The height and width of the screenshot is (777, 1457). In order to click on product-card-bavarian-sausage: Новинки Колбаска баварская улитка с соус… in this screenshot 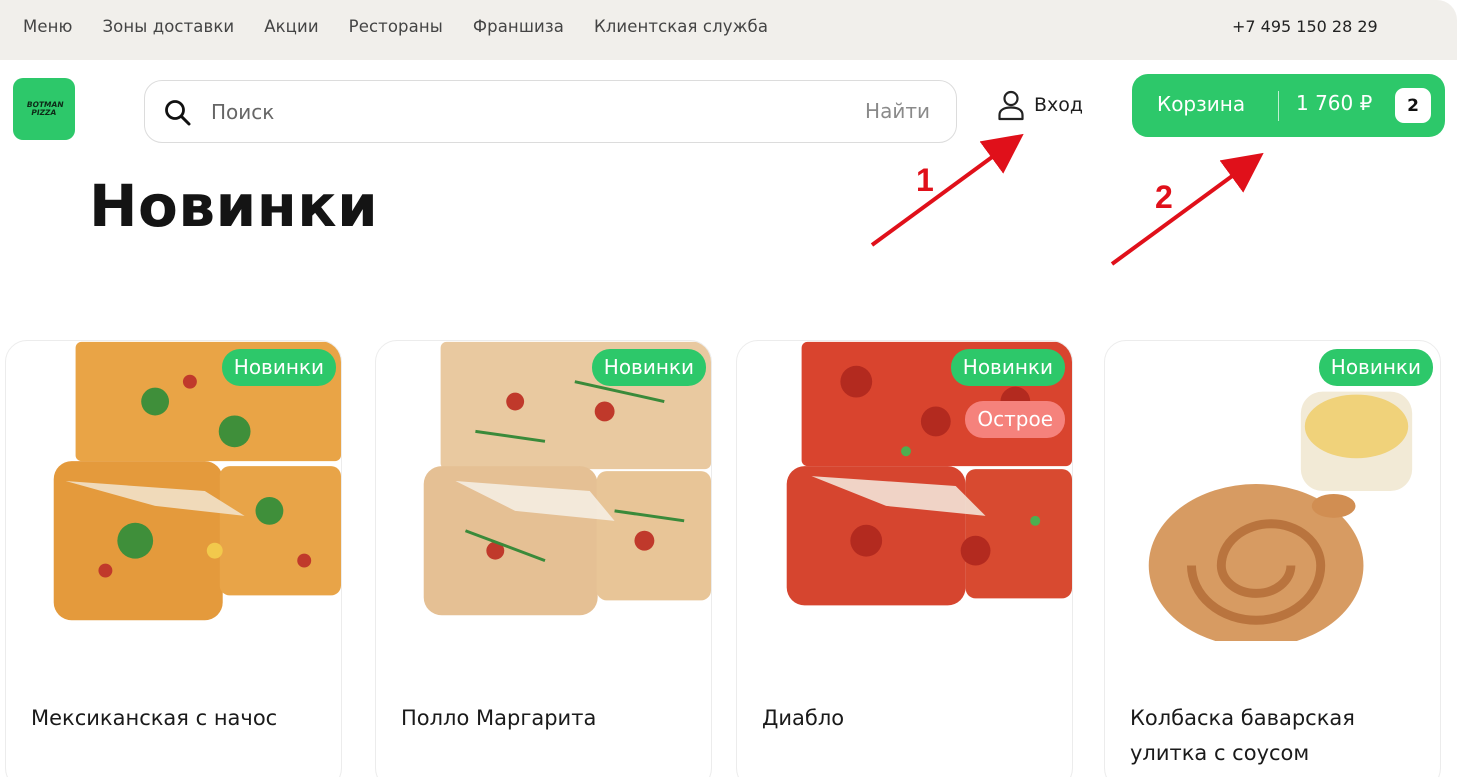, I will do `click(1272, 558)`.